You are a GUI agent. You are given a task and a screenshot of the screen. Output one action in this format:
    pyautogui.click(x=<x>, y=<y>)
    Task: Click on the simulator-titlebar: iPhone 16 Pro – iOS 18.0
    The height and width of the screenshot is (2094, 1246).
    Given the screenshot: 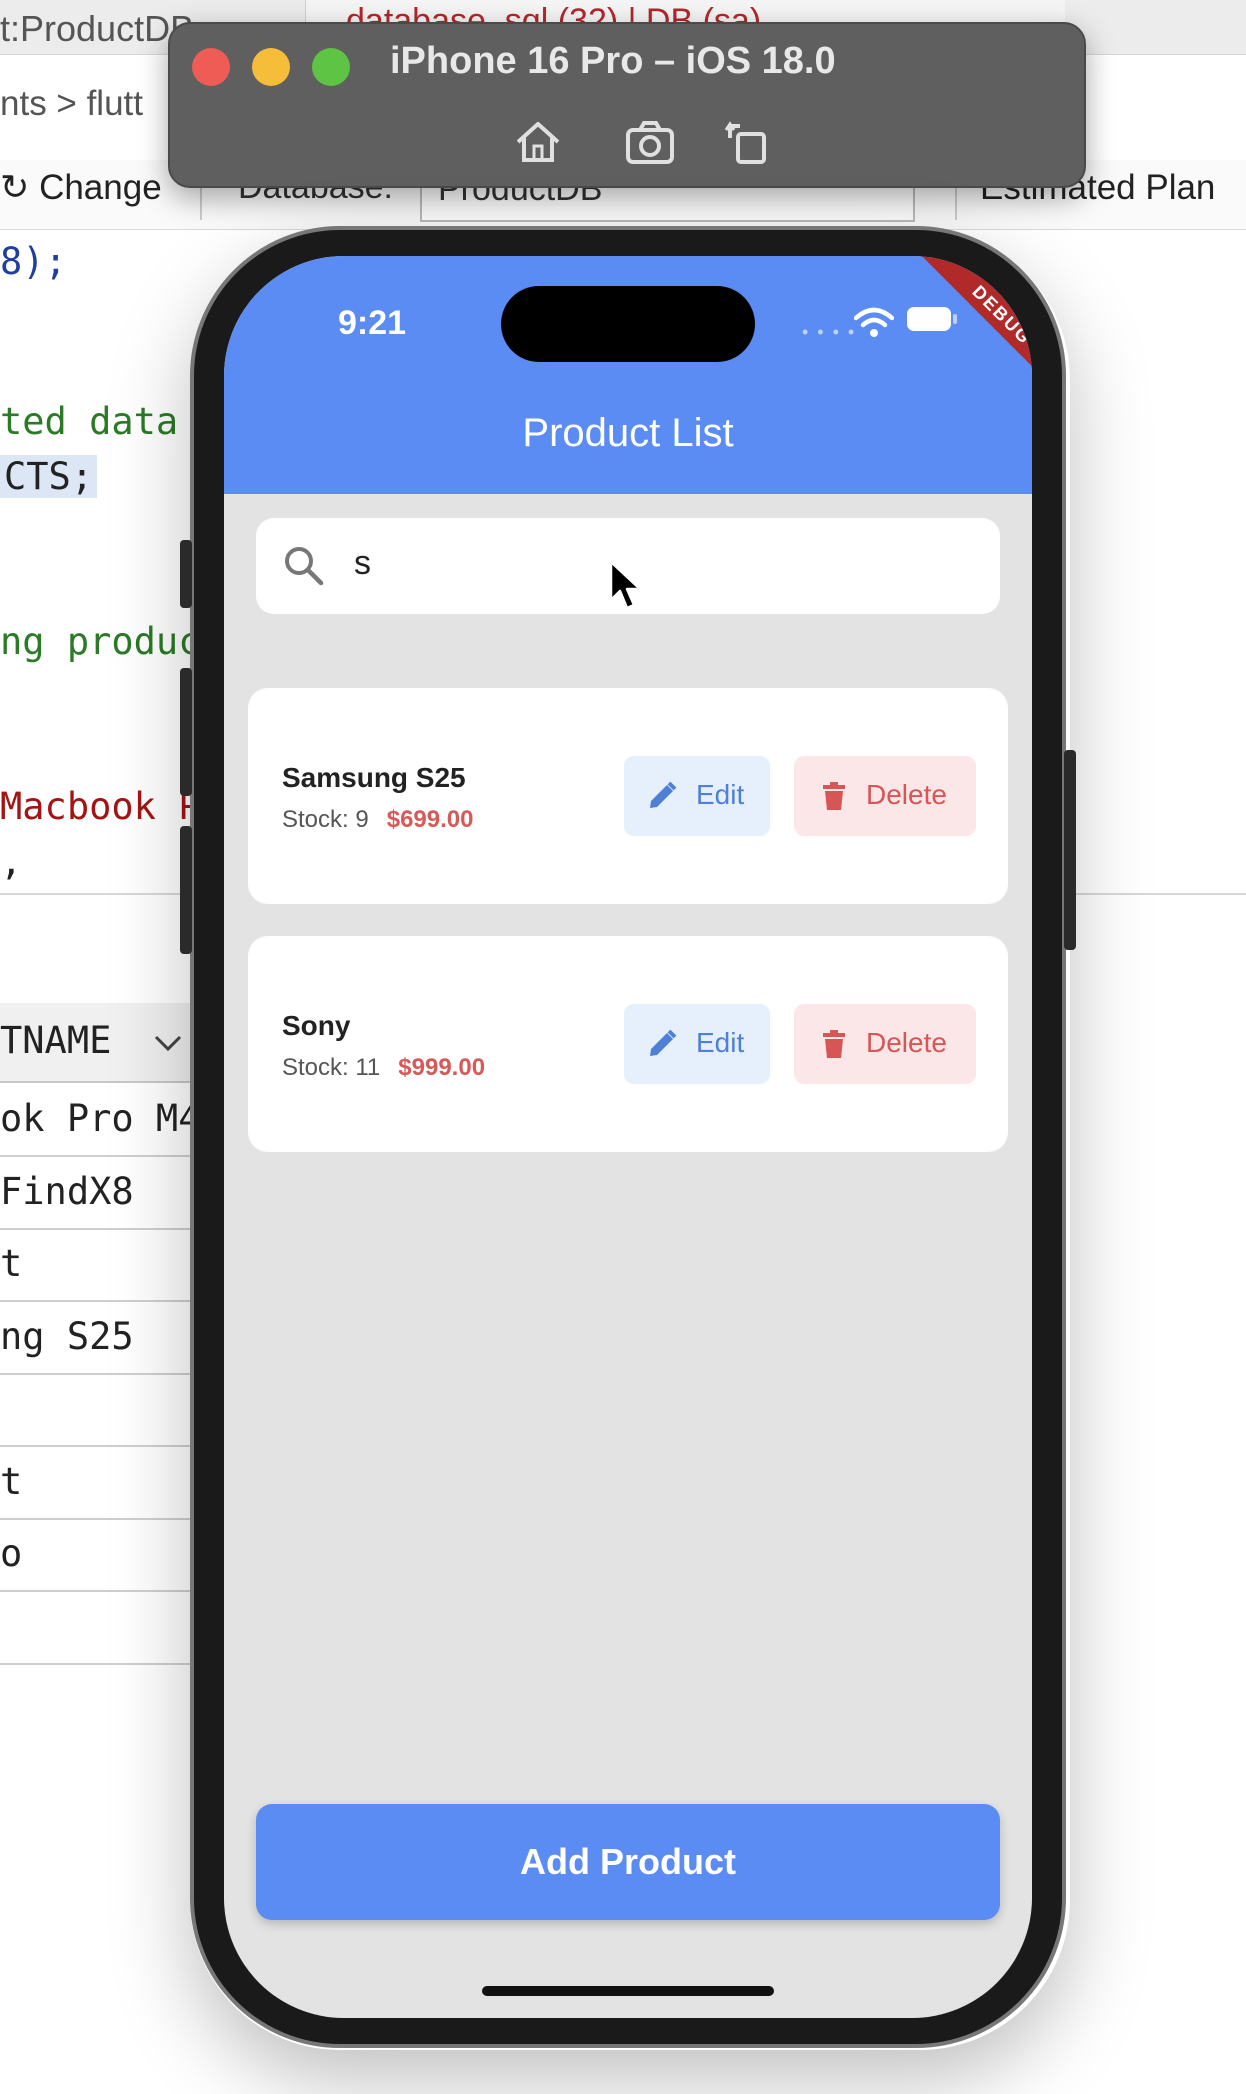 What is the action you would take?
    pyautogui.click(x=627, y=105)
    